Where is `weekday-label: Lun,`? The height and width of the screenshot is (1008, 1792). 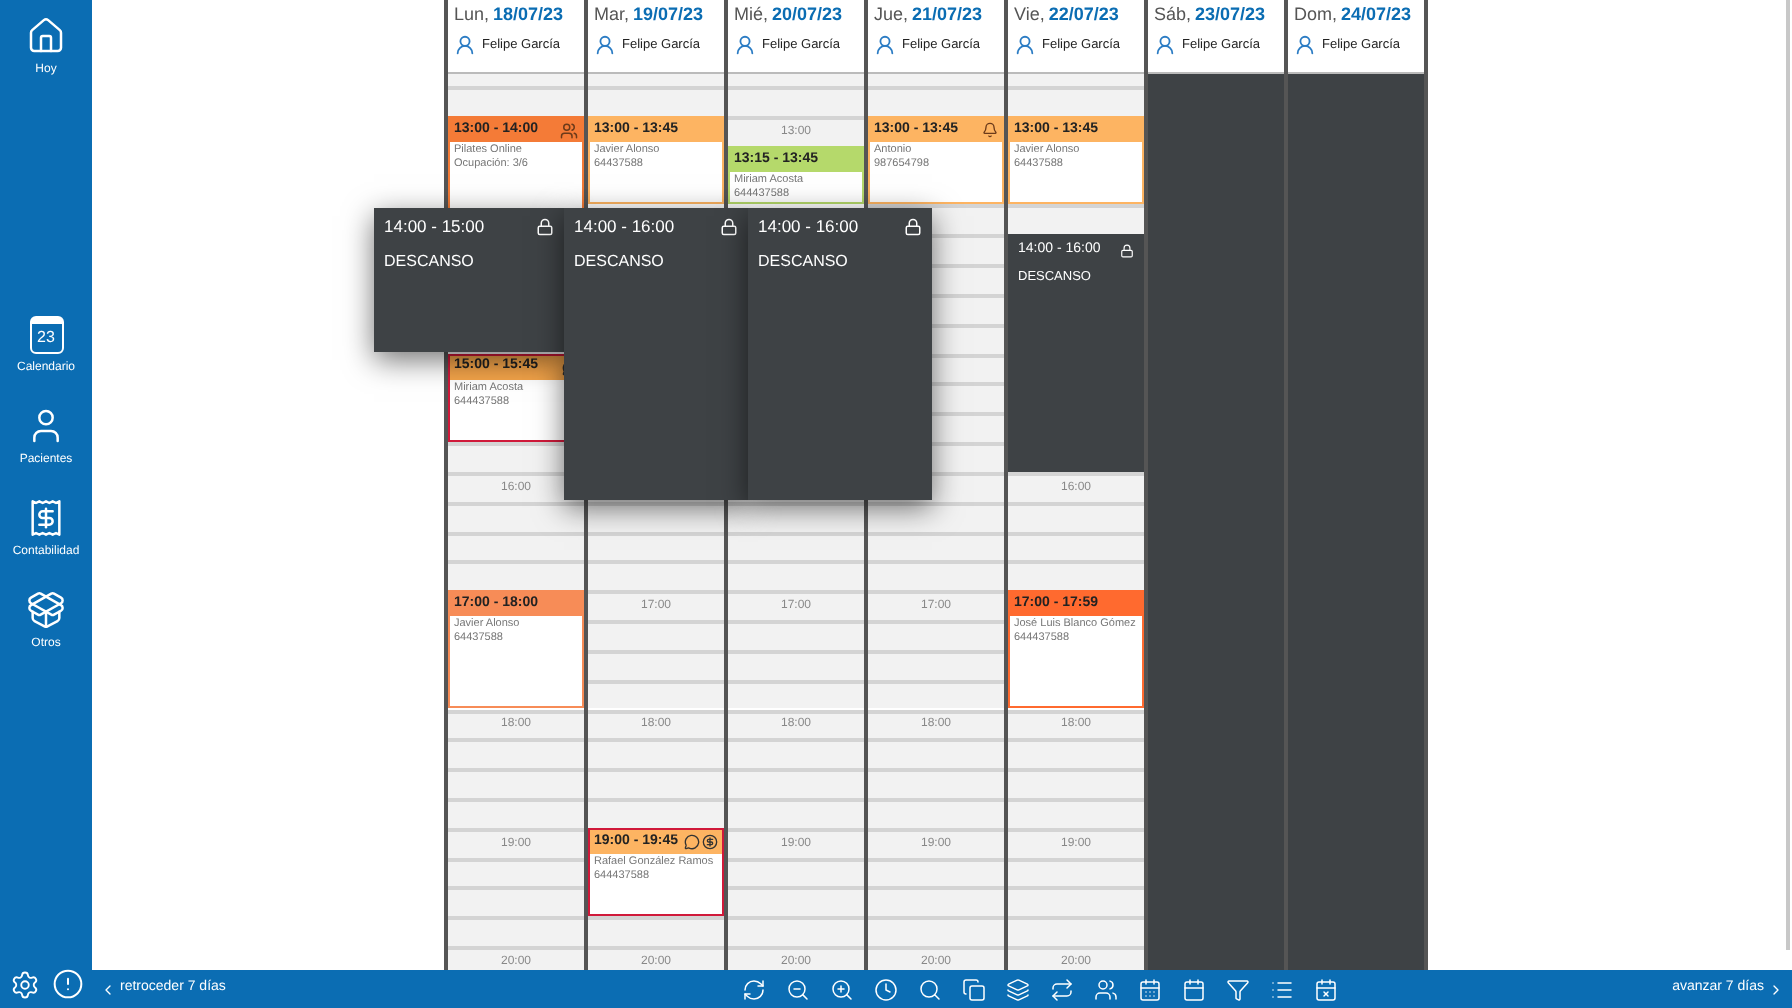 weekday-label: Lun, is located at coordinates (472, 15).